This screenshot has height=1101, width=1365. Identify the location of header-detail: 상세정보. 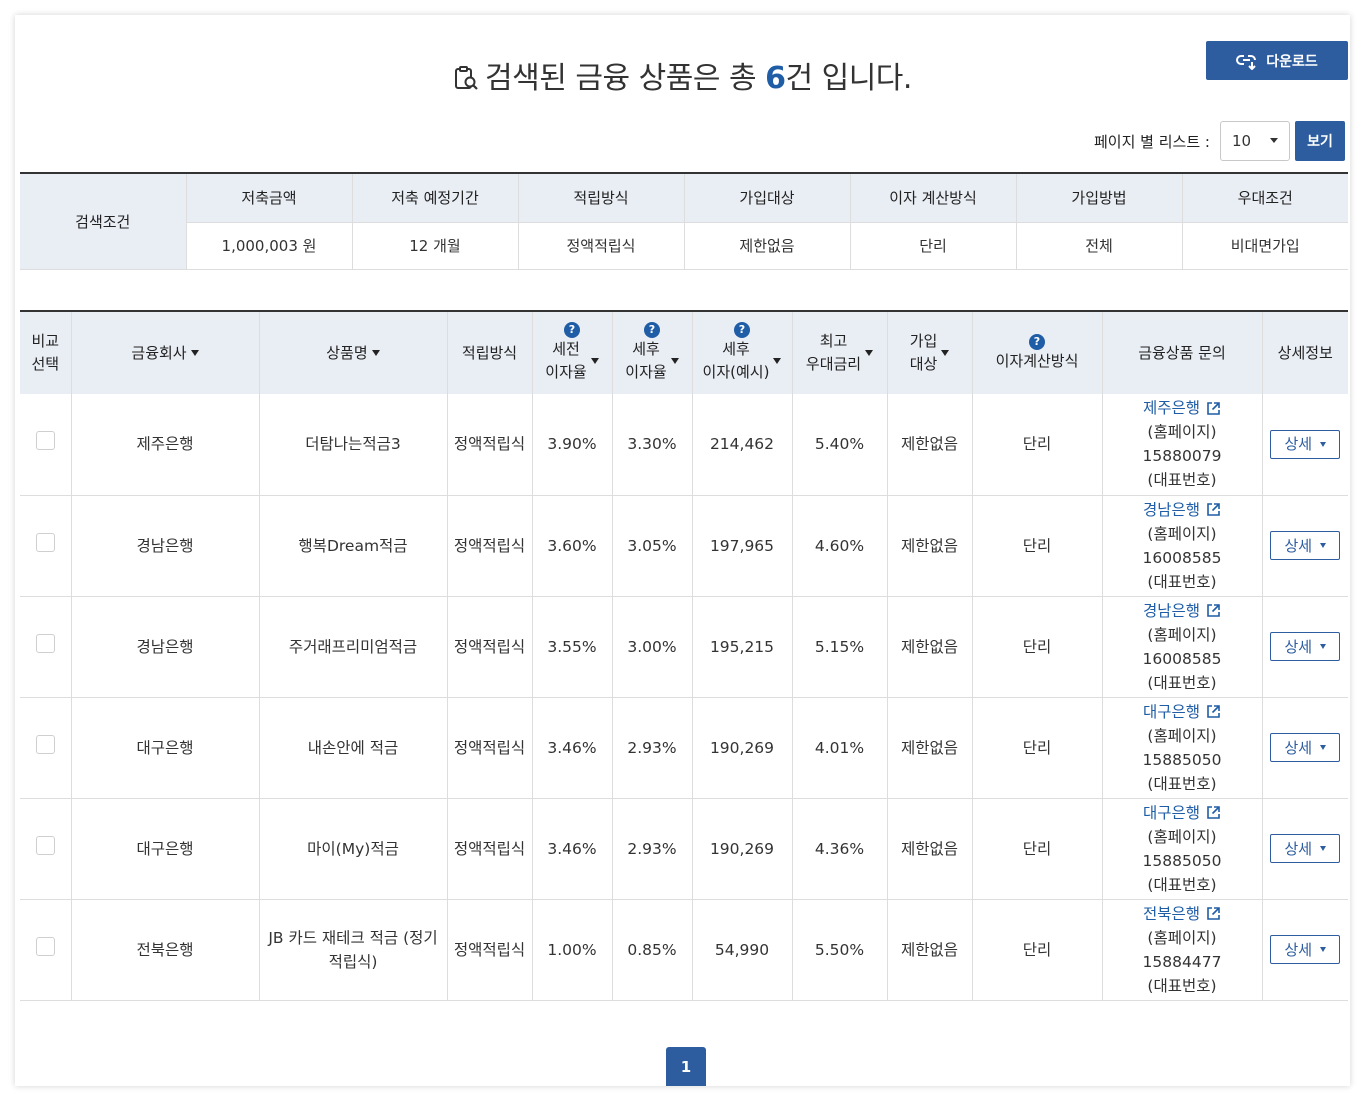
(1304, 352).